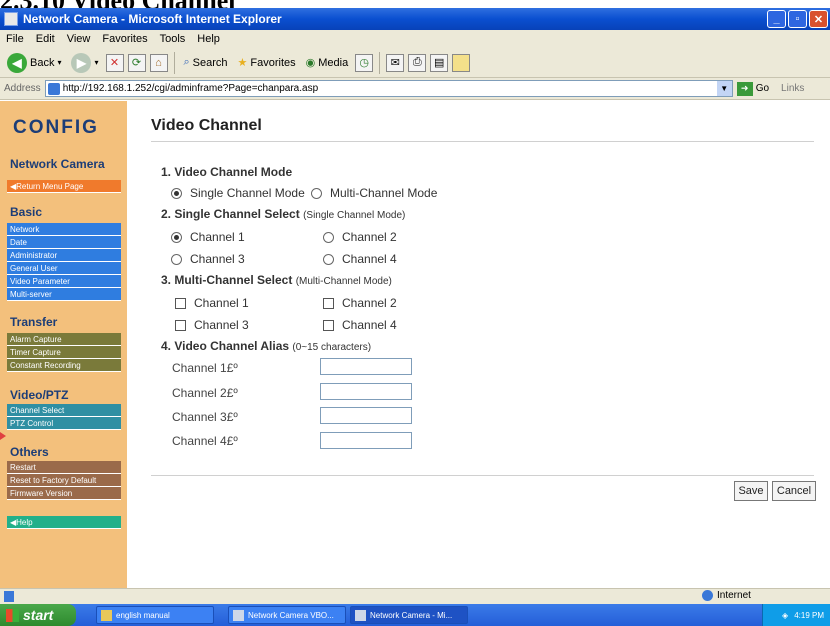 This screenshot has width=830, height=626. Describe the element at coordinates (221, 303) in the screenshot. I see `checkbox-label: Channel 1` at that location.